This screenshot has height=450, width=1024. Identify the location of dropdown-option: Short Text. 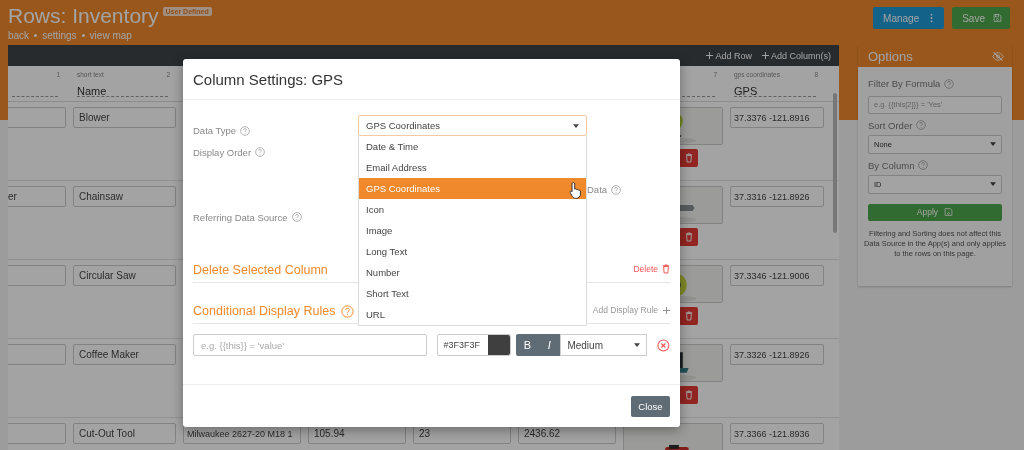
(472, 293).